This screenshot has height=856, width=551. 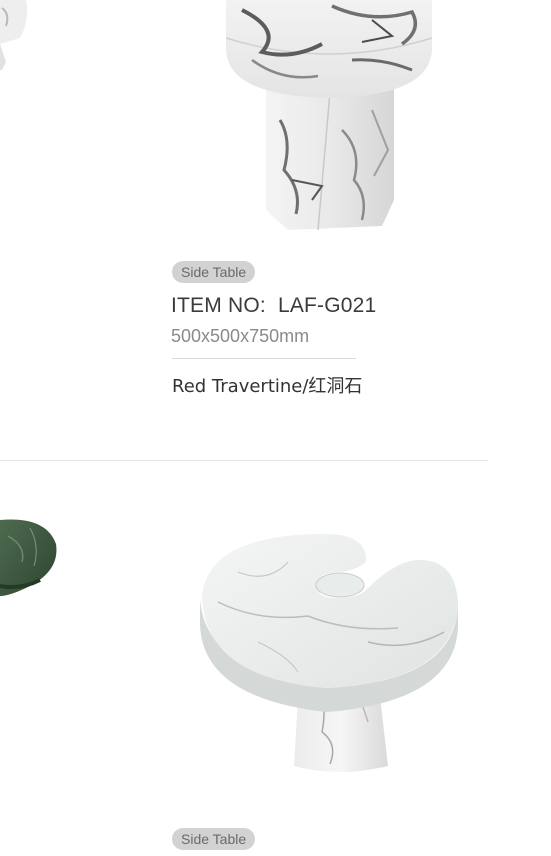 What do you see at coordinates (264, 358) in the screenshot?
I see `info-divider` at bounding box center [264, 358].